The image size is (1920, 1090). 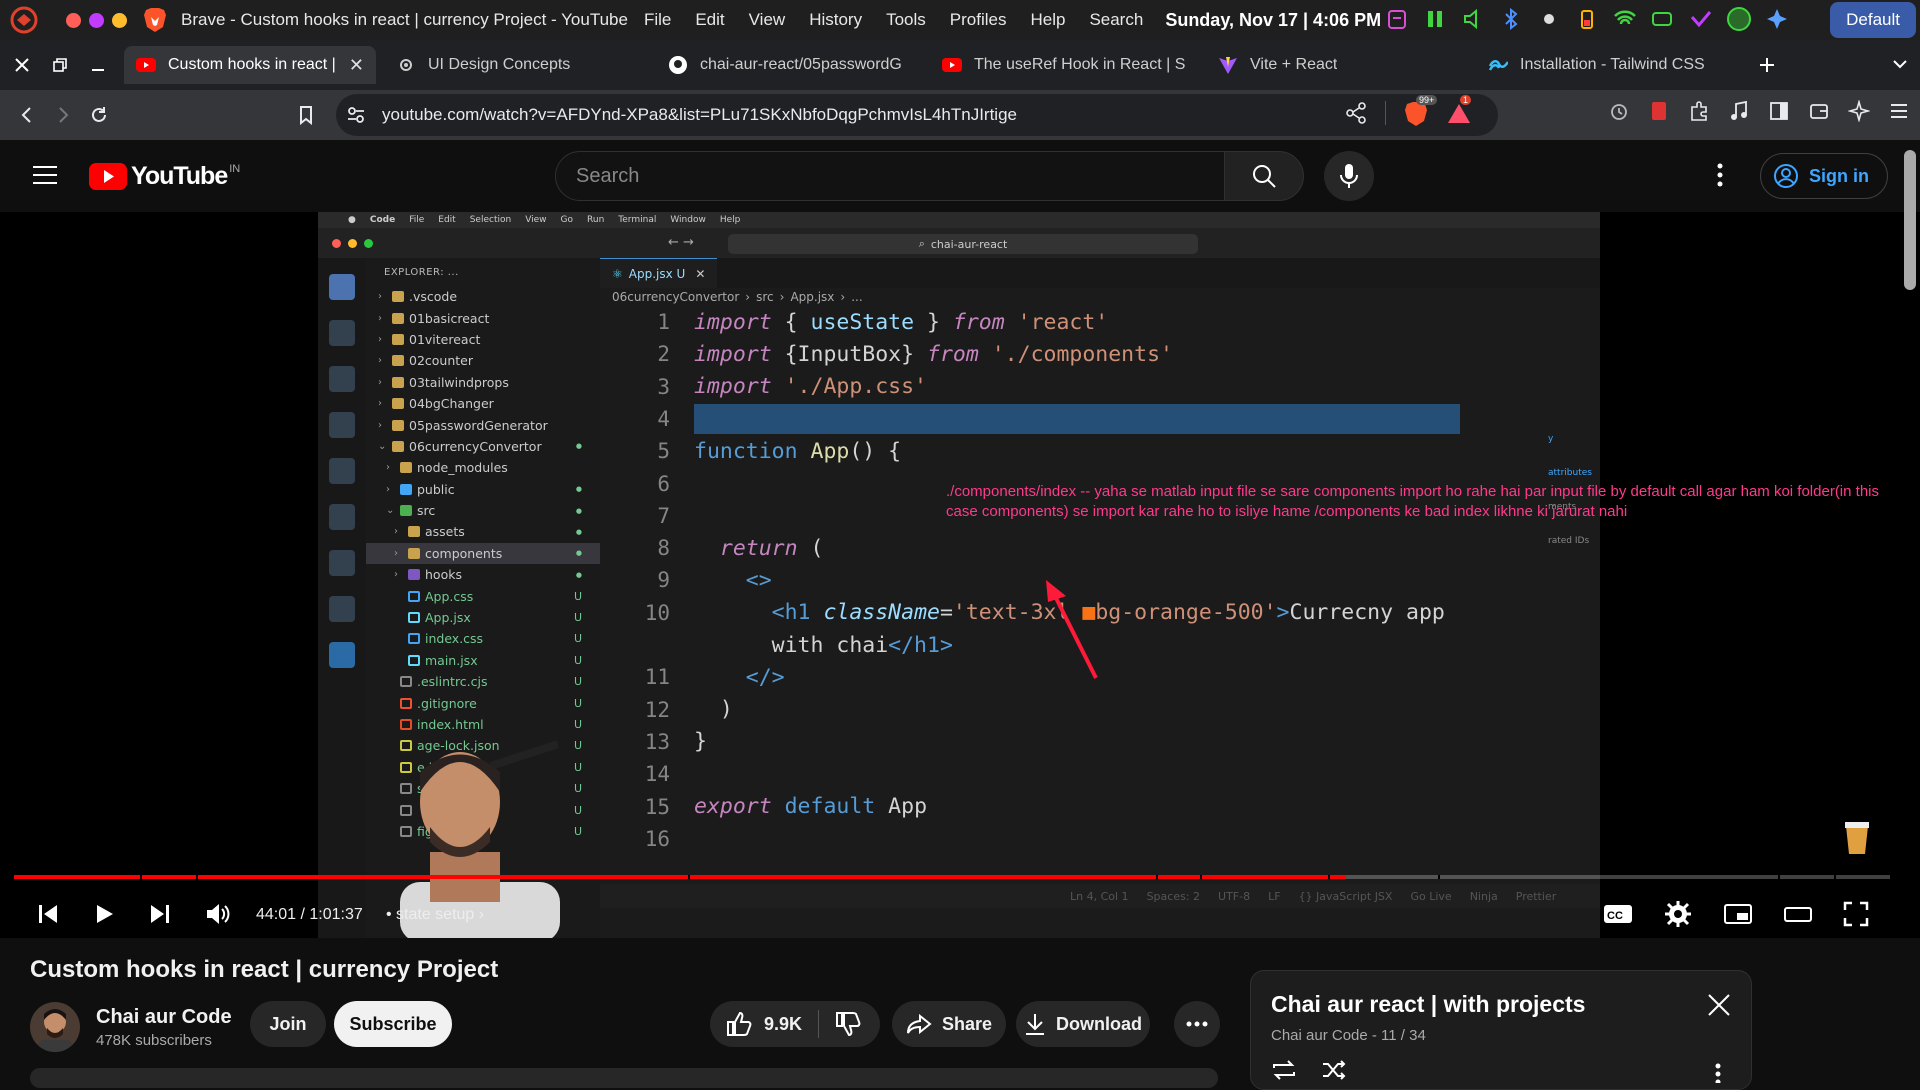 I want to click on bookmark-ext-icon, so click(x=1659, y=111).